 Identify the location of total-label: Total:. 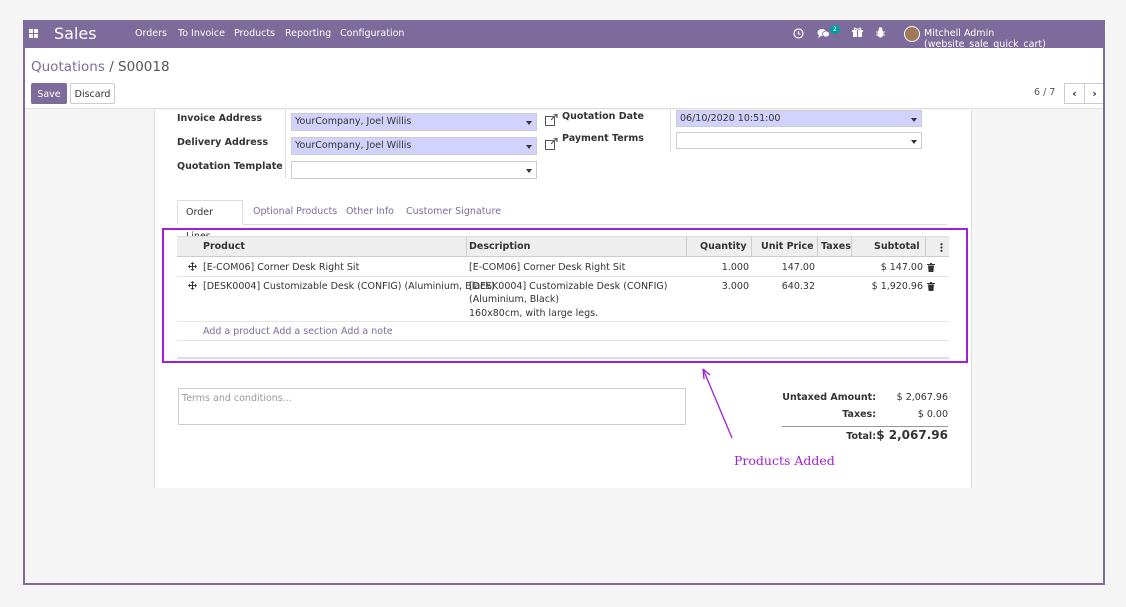
(861, 436).